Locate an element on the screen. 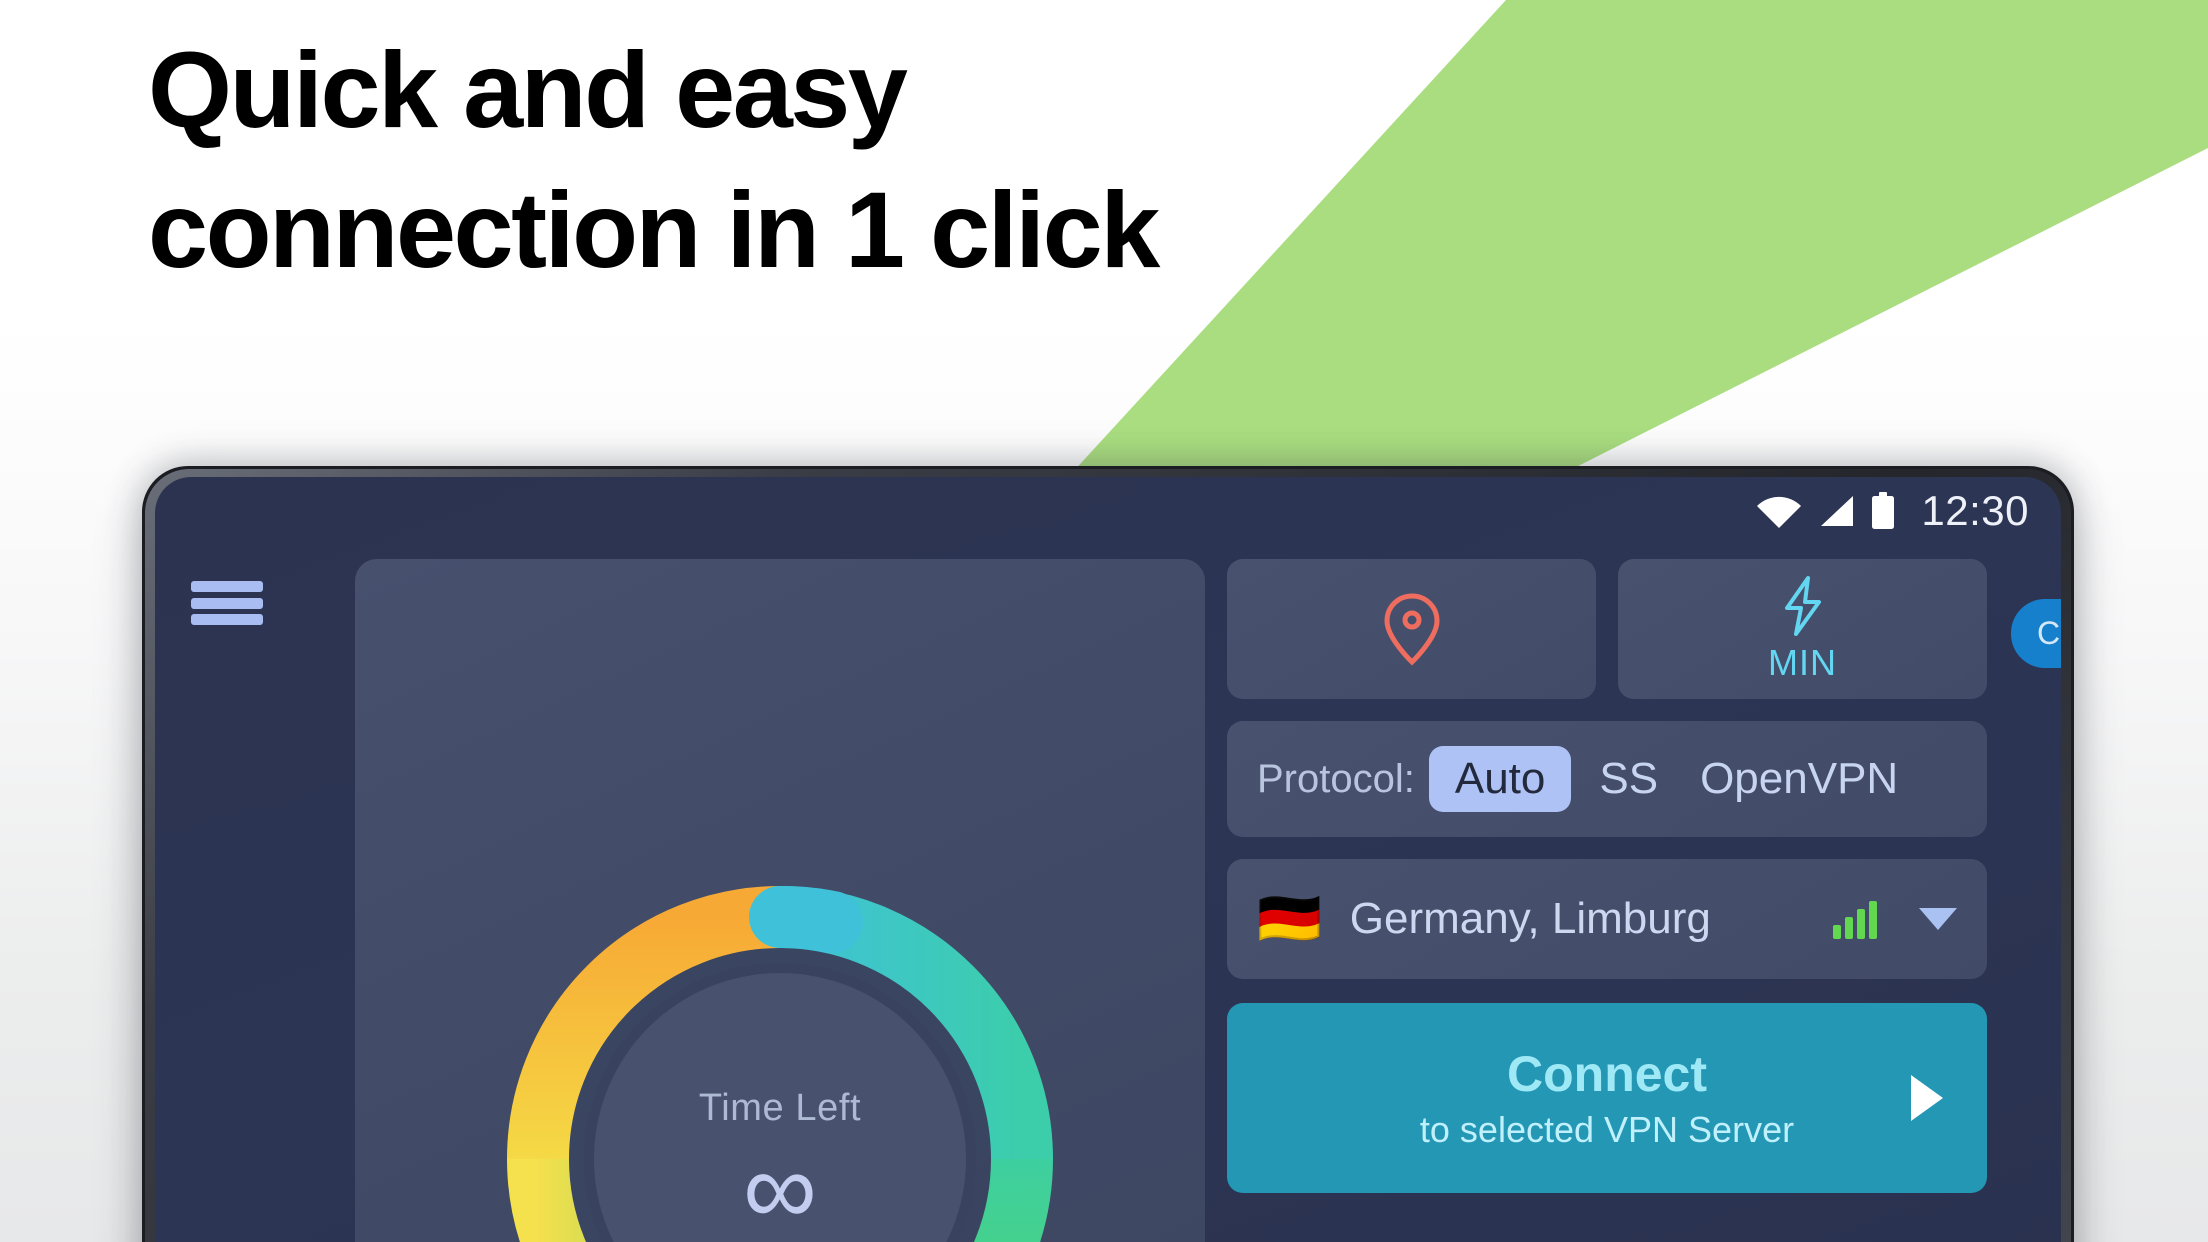  status-bar-clock: 12:30 is located at coordinates (1975, 510).